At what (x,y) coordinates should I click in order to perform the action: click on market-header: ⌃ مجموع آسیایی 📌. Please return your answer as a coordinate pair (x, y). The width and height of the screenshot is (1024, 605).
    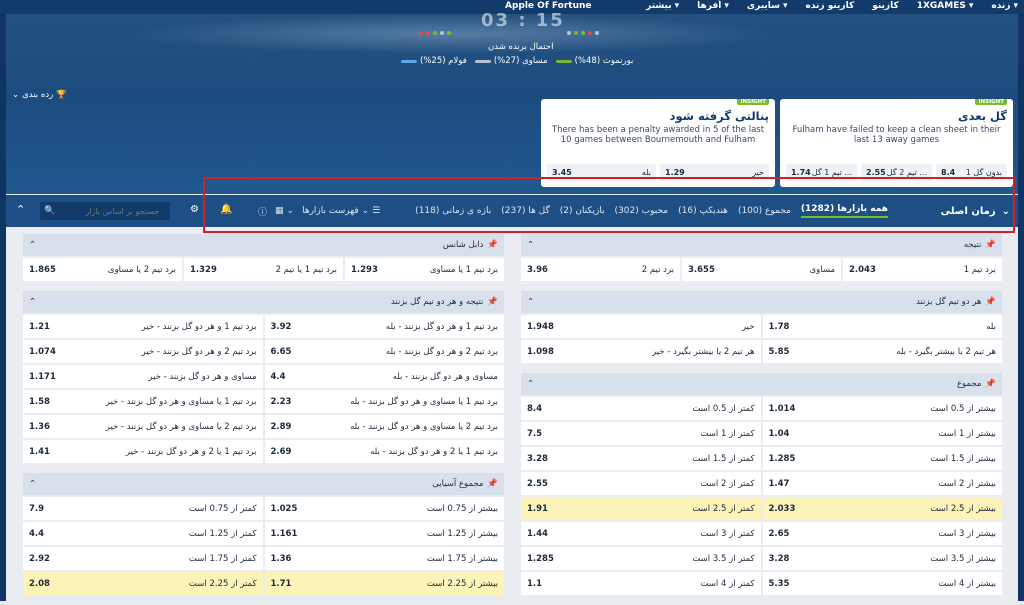
    Looking at the image, I should click on (263, 484).